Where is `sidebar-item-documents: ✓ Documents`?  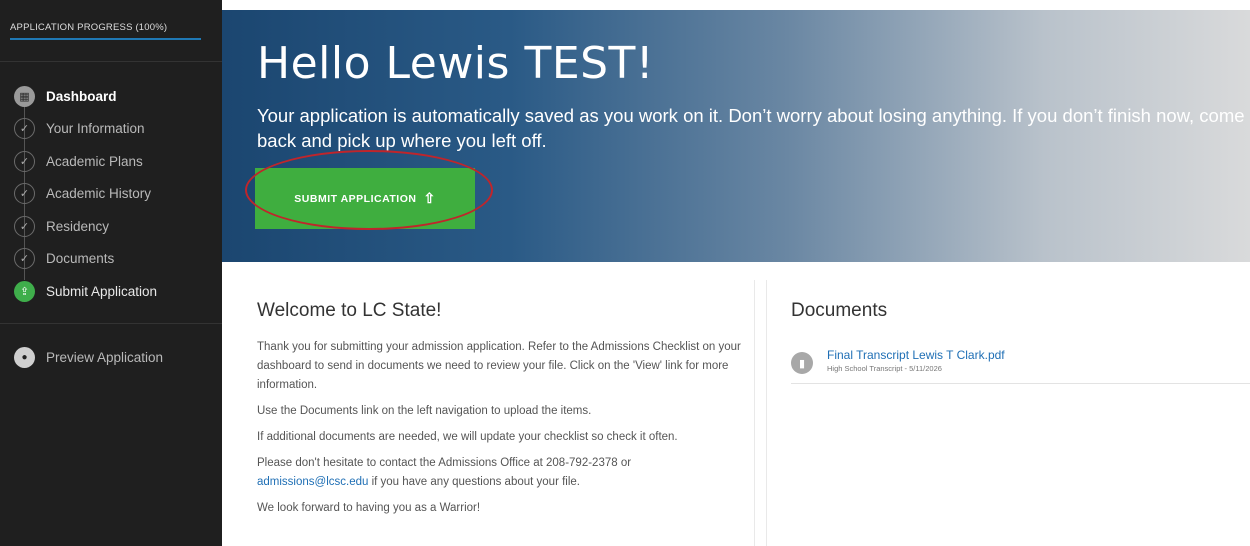 sidebar-item-documents: ✓ Documents is located at coordinates (111, 259).